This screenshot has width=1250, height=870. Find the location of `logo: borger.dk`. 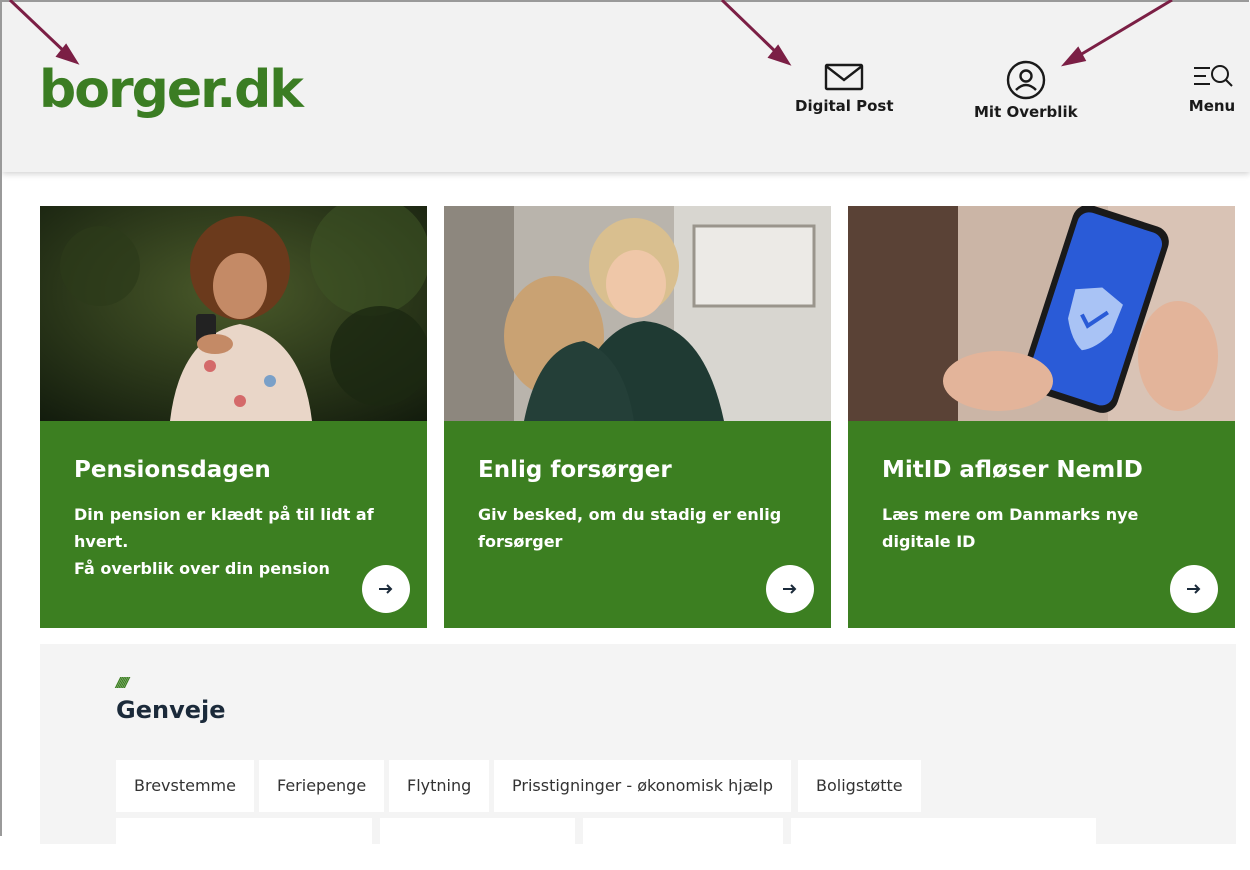

logo: borger.dk is located at coordinates (171, 90).